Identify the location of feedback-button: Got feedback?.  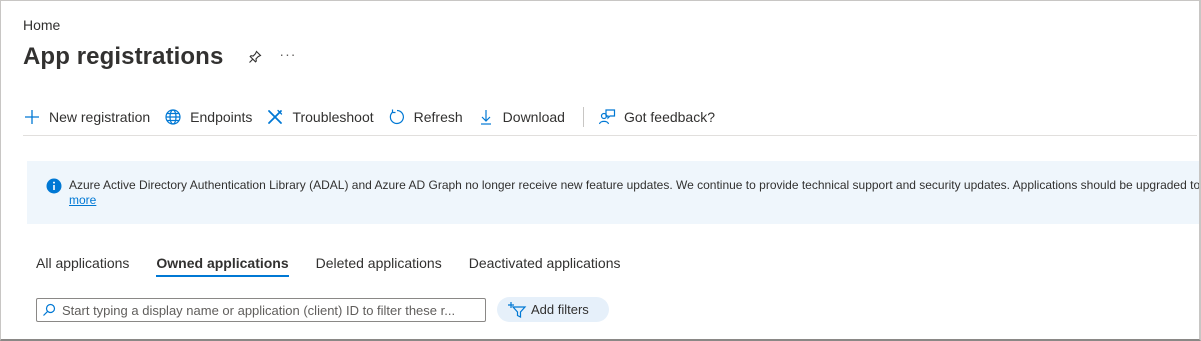
(656, 117).